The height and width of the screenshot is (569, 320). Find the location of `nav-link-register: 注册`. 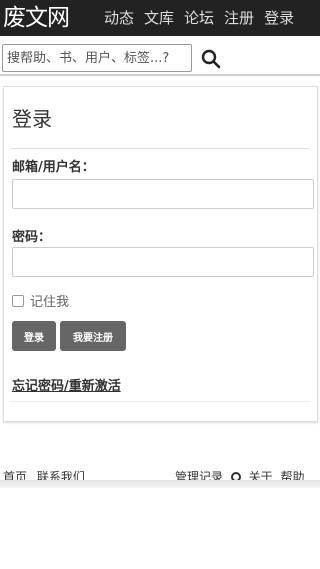

nav-link-register: 注册 is located at coordinates (239, 18).